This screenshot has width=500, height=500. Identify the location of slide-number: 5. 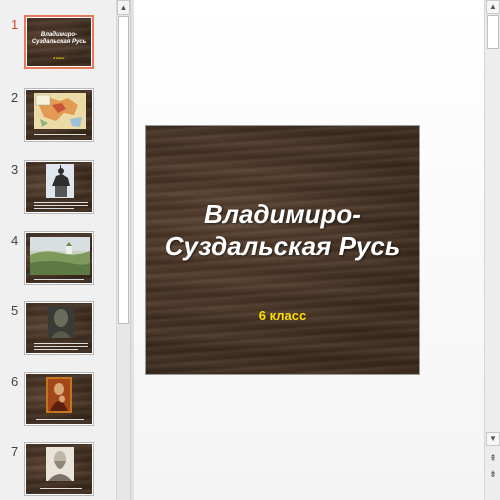
(15, 310).